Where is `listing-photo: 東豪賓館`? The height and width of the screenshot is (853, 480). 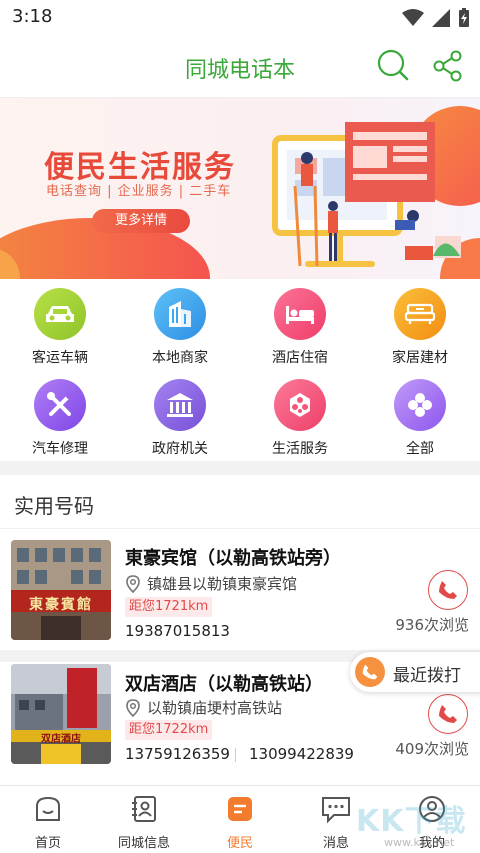
listing-photo: 東豪賓館 is located at coordinates (61, 590).